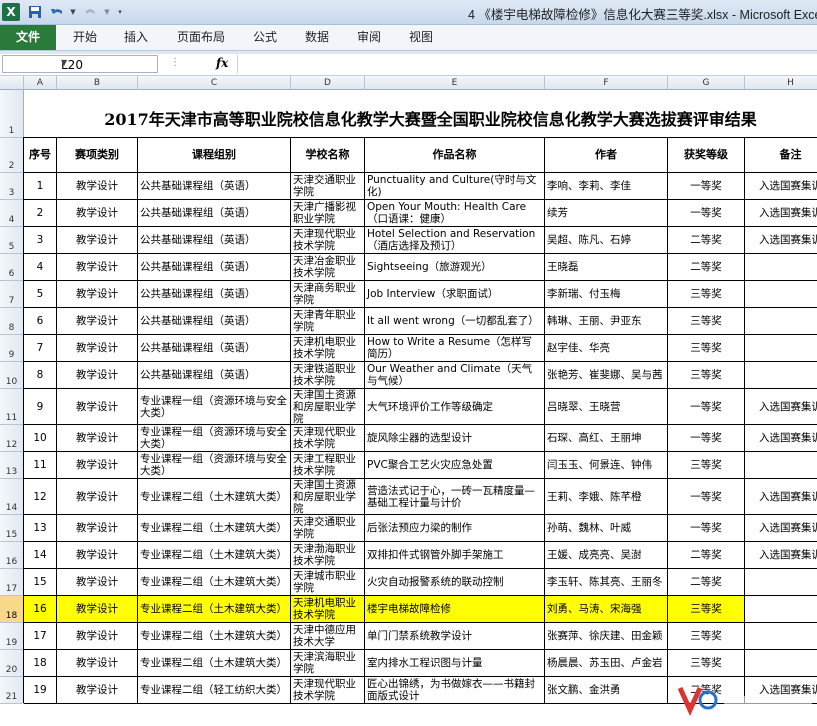  Describe the element at coordinates (455, 582) in the screenshot. I see `table-cell: 火灾自动报警系统的联动控制` at that location.